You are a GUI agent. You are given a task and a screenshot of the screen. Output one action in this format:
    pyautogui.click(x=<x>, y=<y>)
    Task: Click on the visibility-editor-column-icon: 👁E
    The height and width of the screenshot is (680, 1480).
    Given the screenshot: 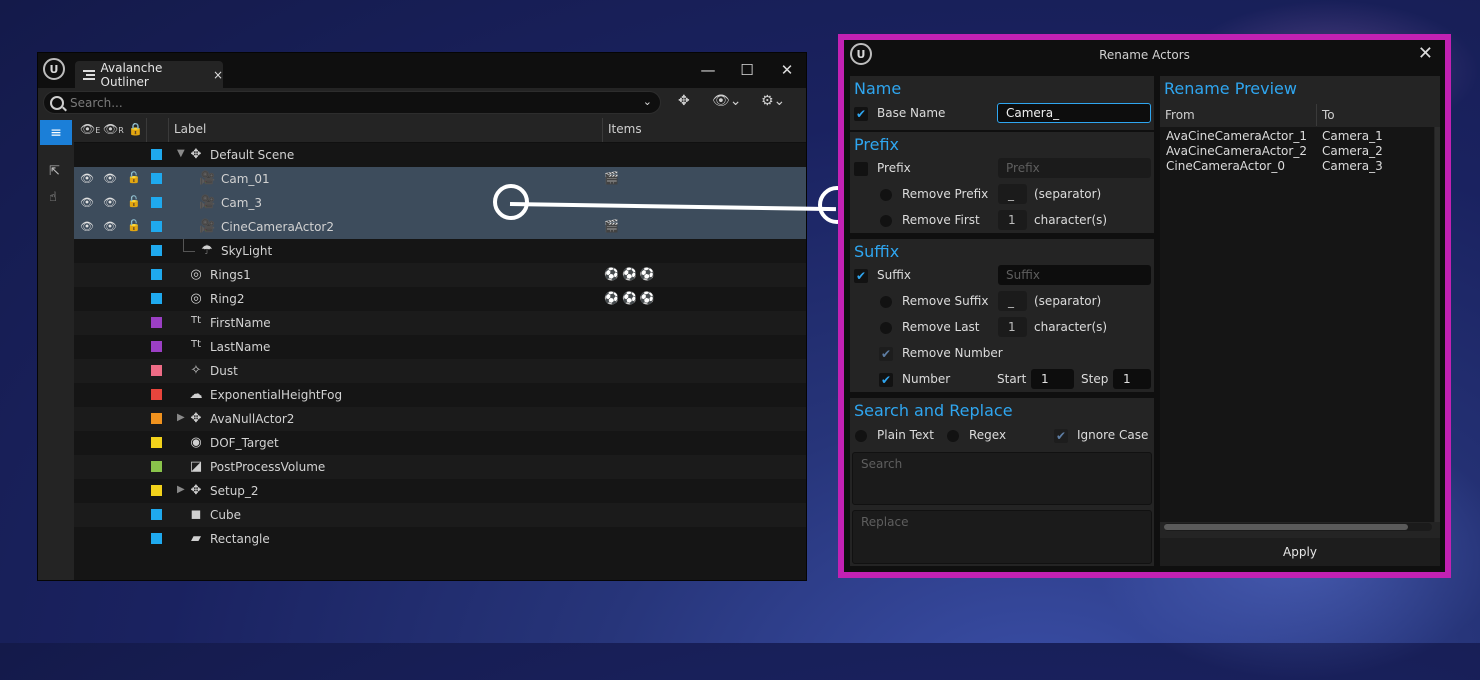 What is the action you would take?
    pyautogui.click(x=90, y=129)
    